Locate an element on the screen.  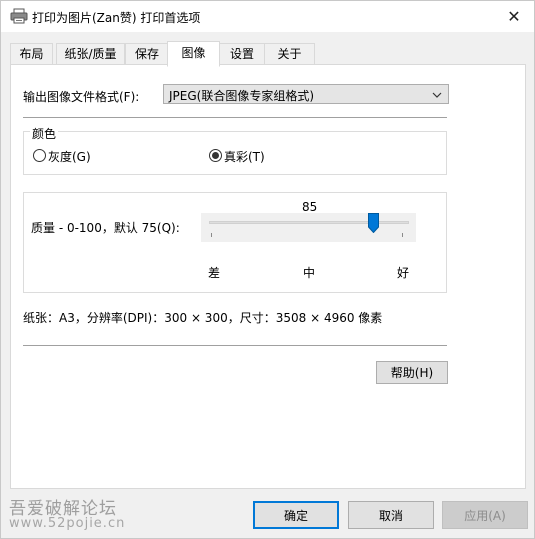
format-select: JPEG(联合图像专家组格式) is located at coordinates (306, 94).